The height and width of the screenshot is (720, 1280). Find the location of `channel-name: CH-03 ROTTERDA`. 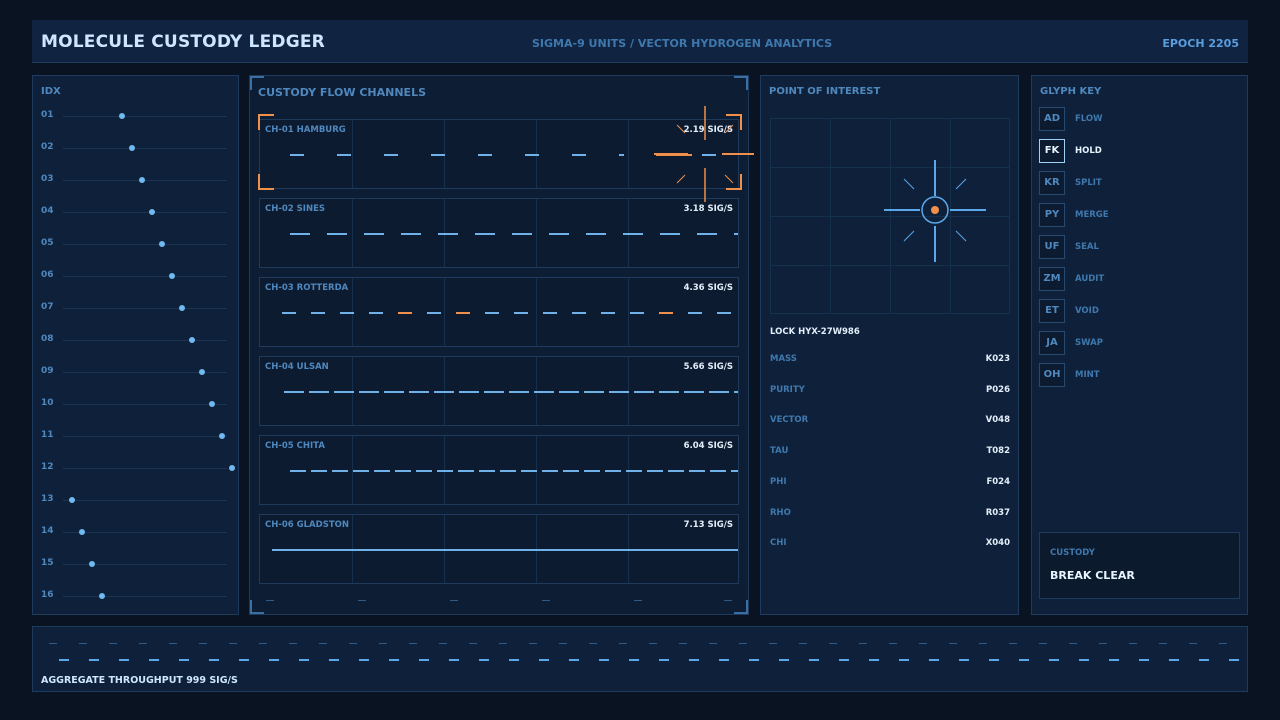

channel-name: CH-03 ROTTERDA is located at coordinates (307, 288).